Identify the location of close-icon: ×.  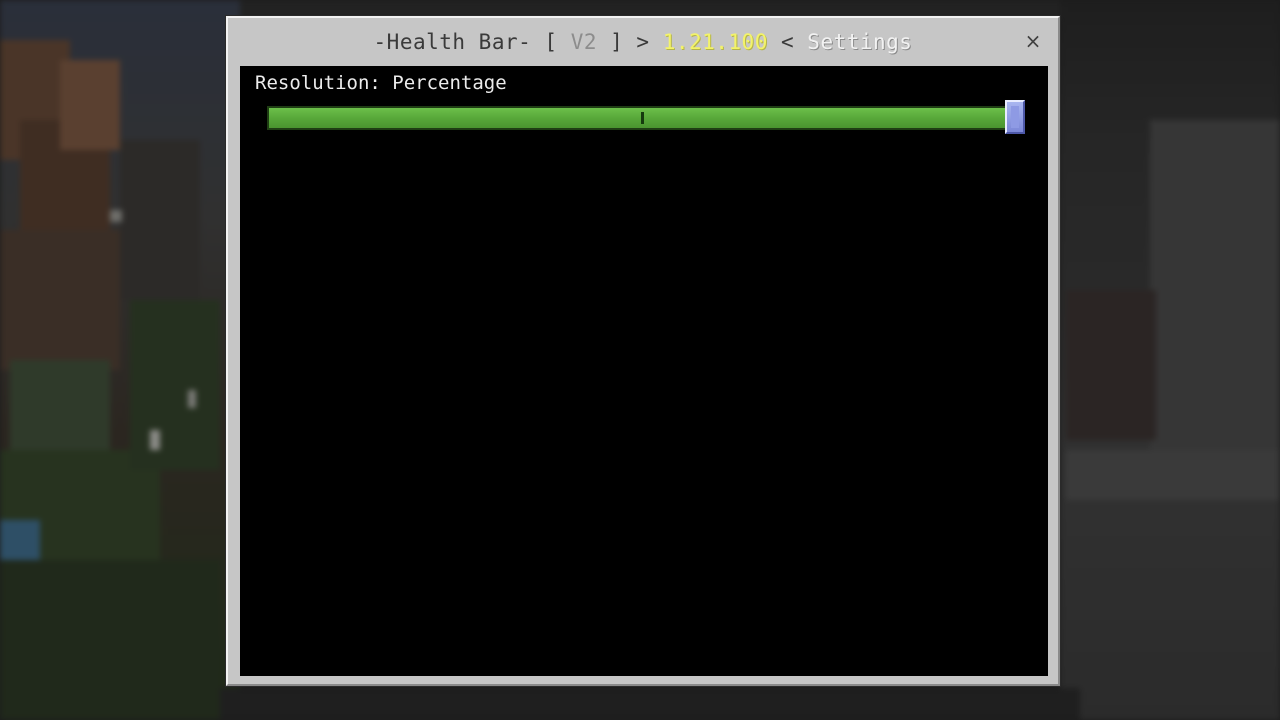
(1033, 41).